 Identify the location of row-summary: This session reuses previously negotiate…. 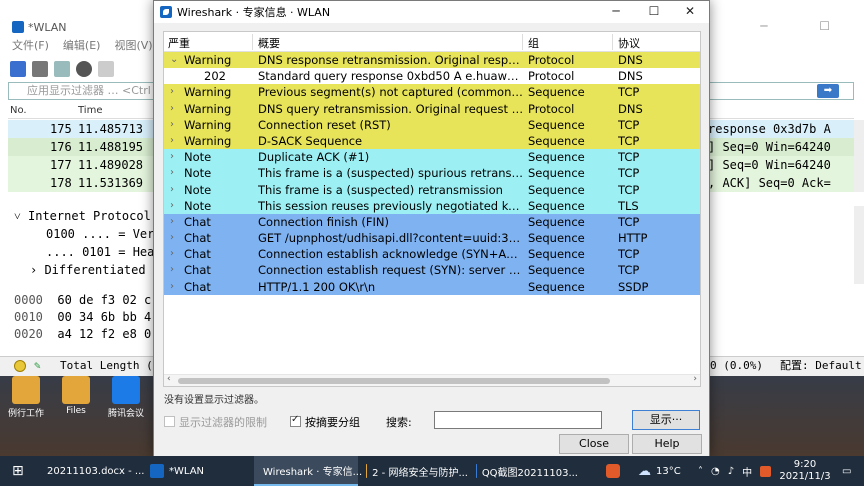
(391, 205).